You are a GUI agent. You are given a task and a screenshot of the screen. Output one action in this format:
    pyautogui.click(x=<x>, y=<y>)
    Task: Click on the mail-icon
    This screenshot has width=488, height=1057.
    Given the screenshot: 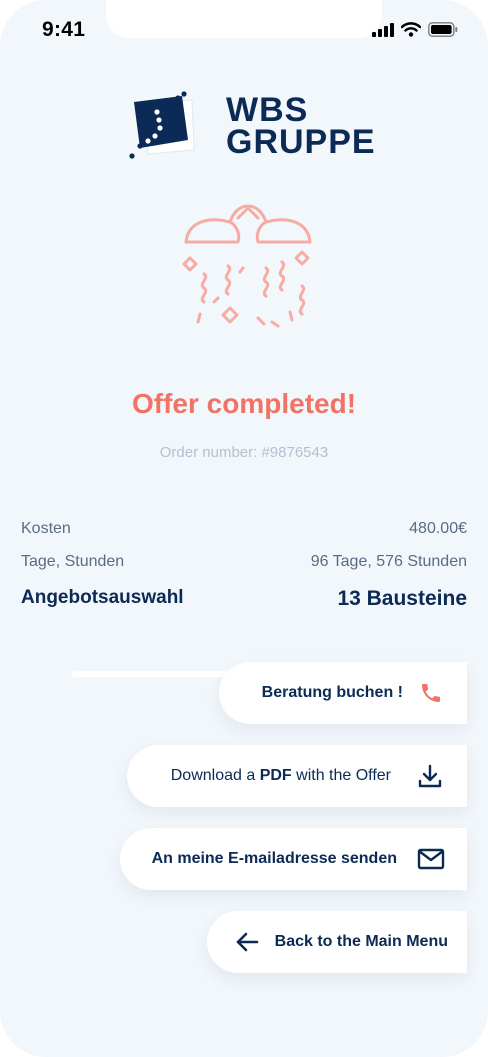 What is the action you would take?
    pyautogui.click(x=431, y=859)
    